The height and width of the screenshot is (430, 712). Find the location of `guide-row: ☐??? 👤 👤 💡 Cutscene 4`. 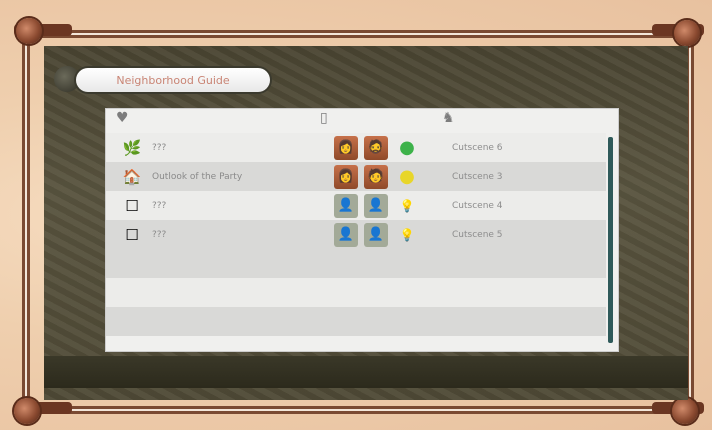

guide-row: ☐??? 👤 👤 💡 Cutscene 4 is located at coordinates (356, 205).